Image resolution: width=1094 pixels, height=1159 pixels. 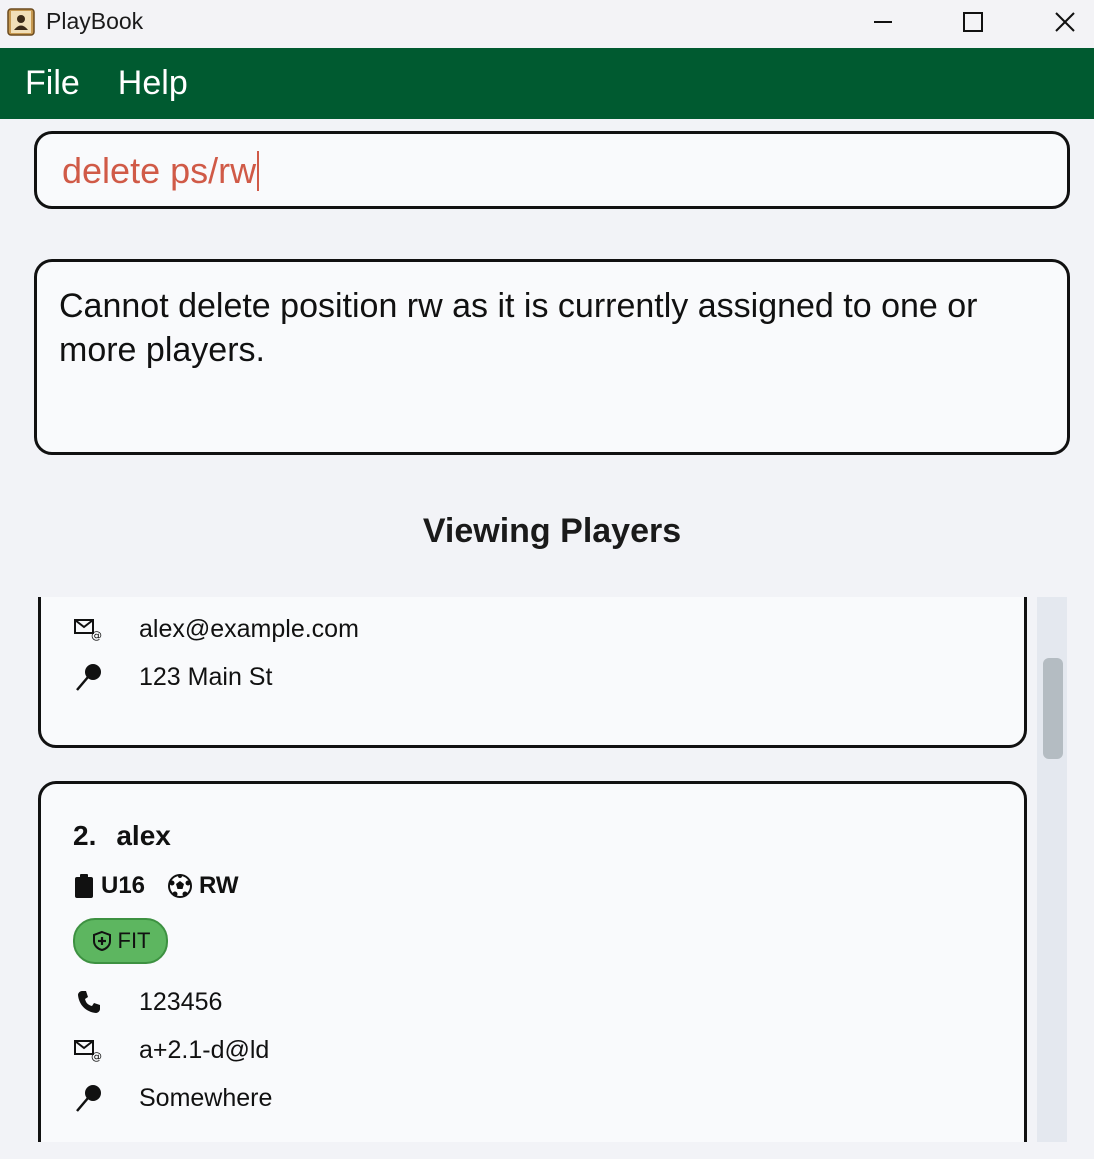 I want to click on minimize-button, so click(x=883, y=22).